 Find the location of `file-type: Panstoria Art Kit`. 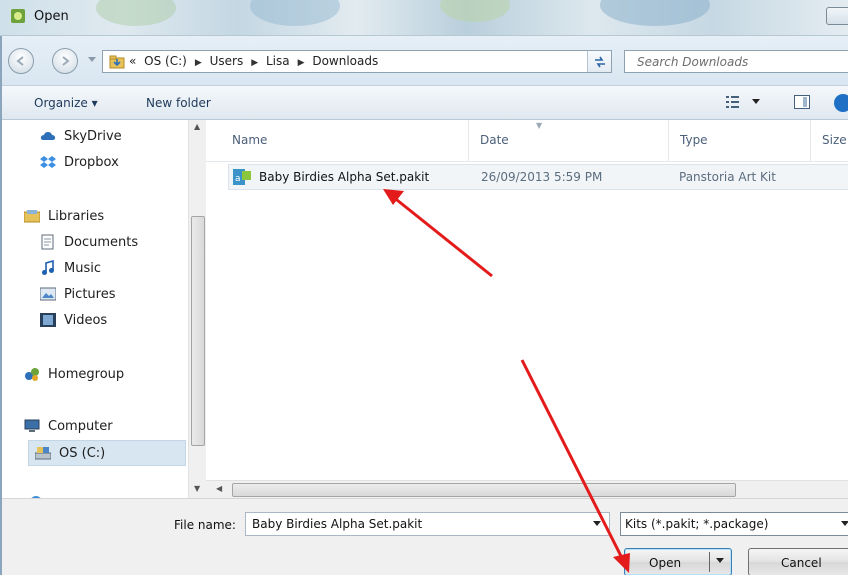

file-type: Panstoria Art Kit is located at coordinates (727, 177).